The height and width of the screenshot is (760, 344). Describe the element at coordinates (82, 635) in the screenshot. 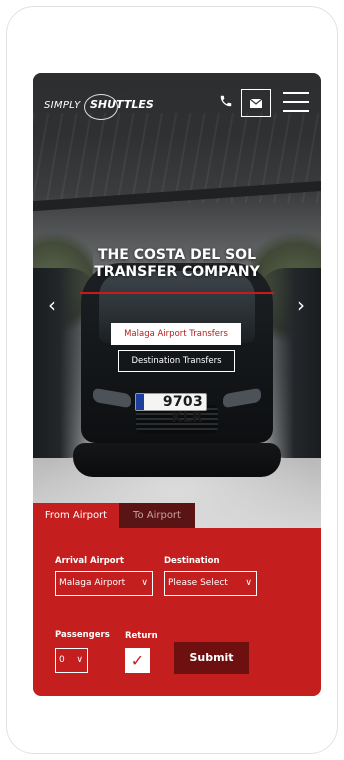

I see `passengers-label: Passengers` at that location.